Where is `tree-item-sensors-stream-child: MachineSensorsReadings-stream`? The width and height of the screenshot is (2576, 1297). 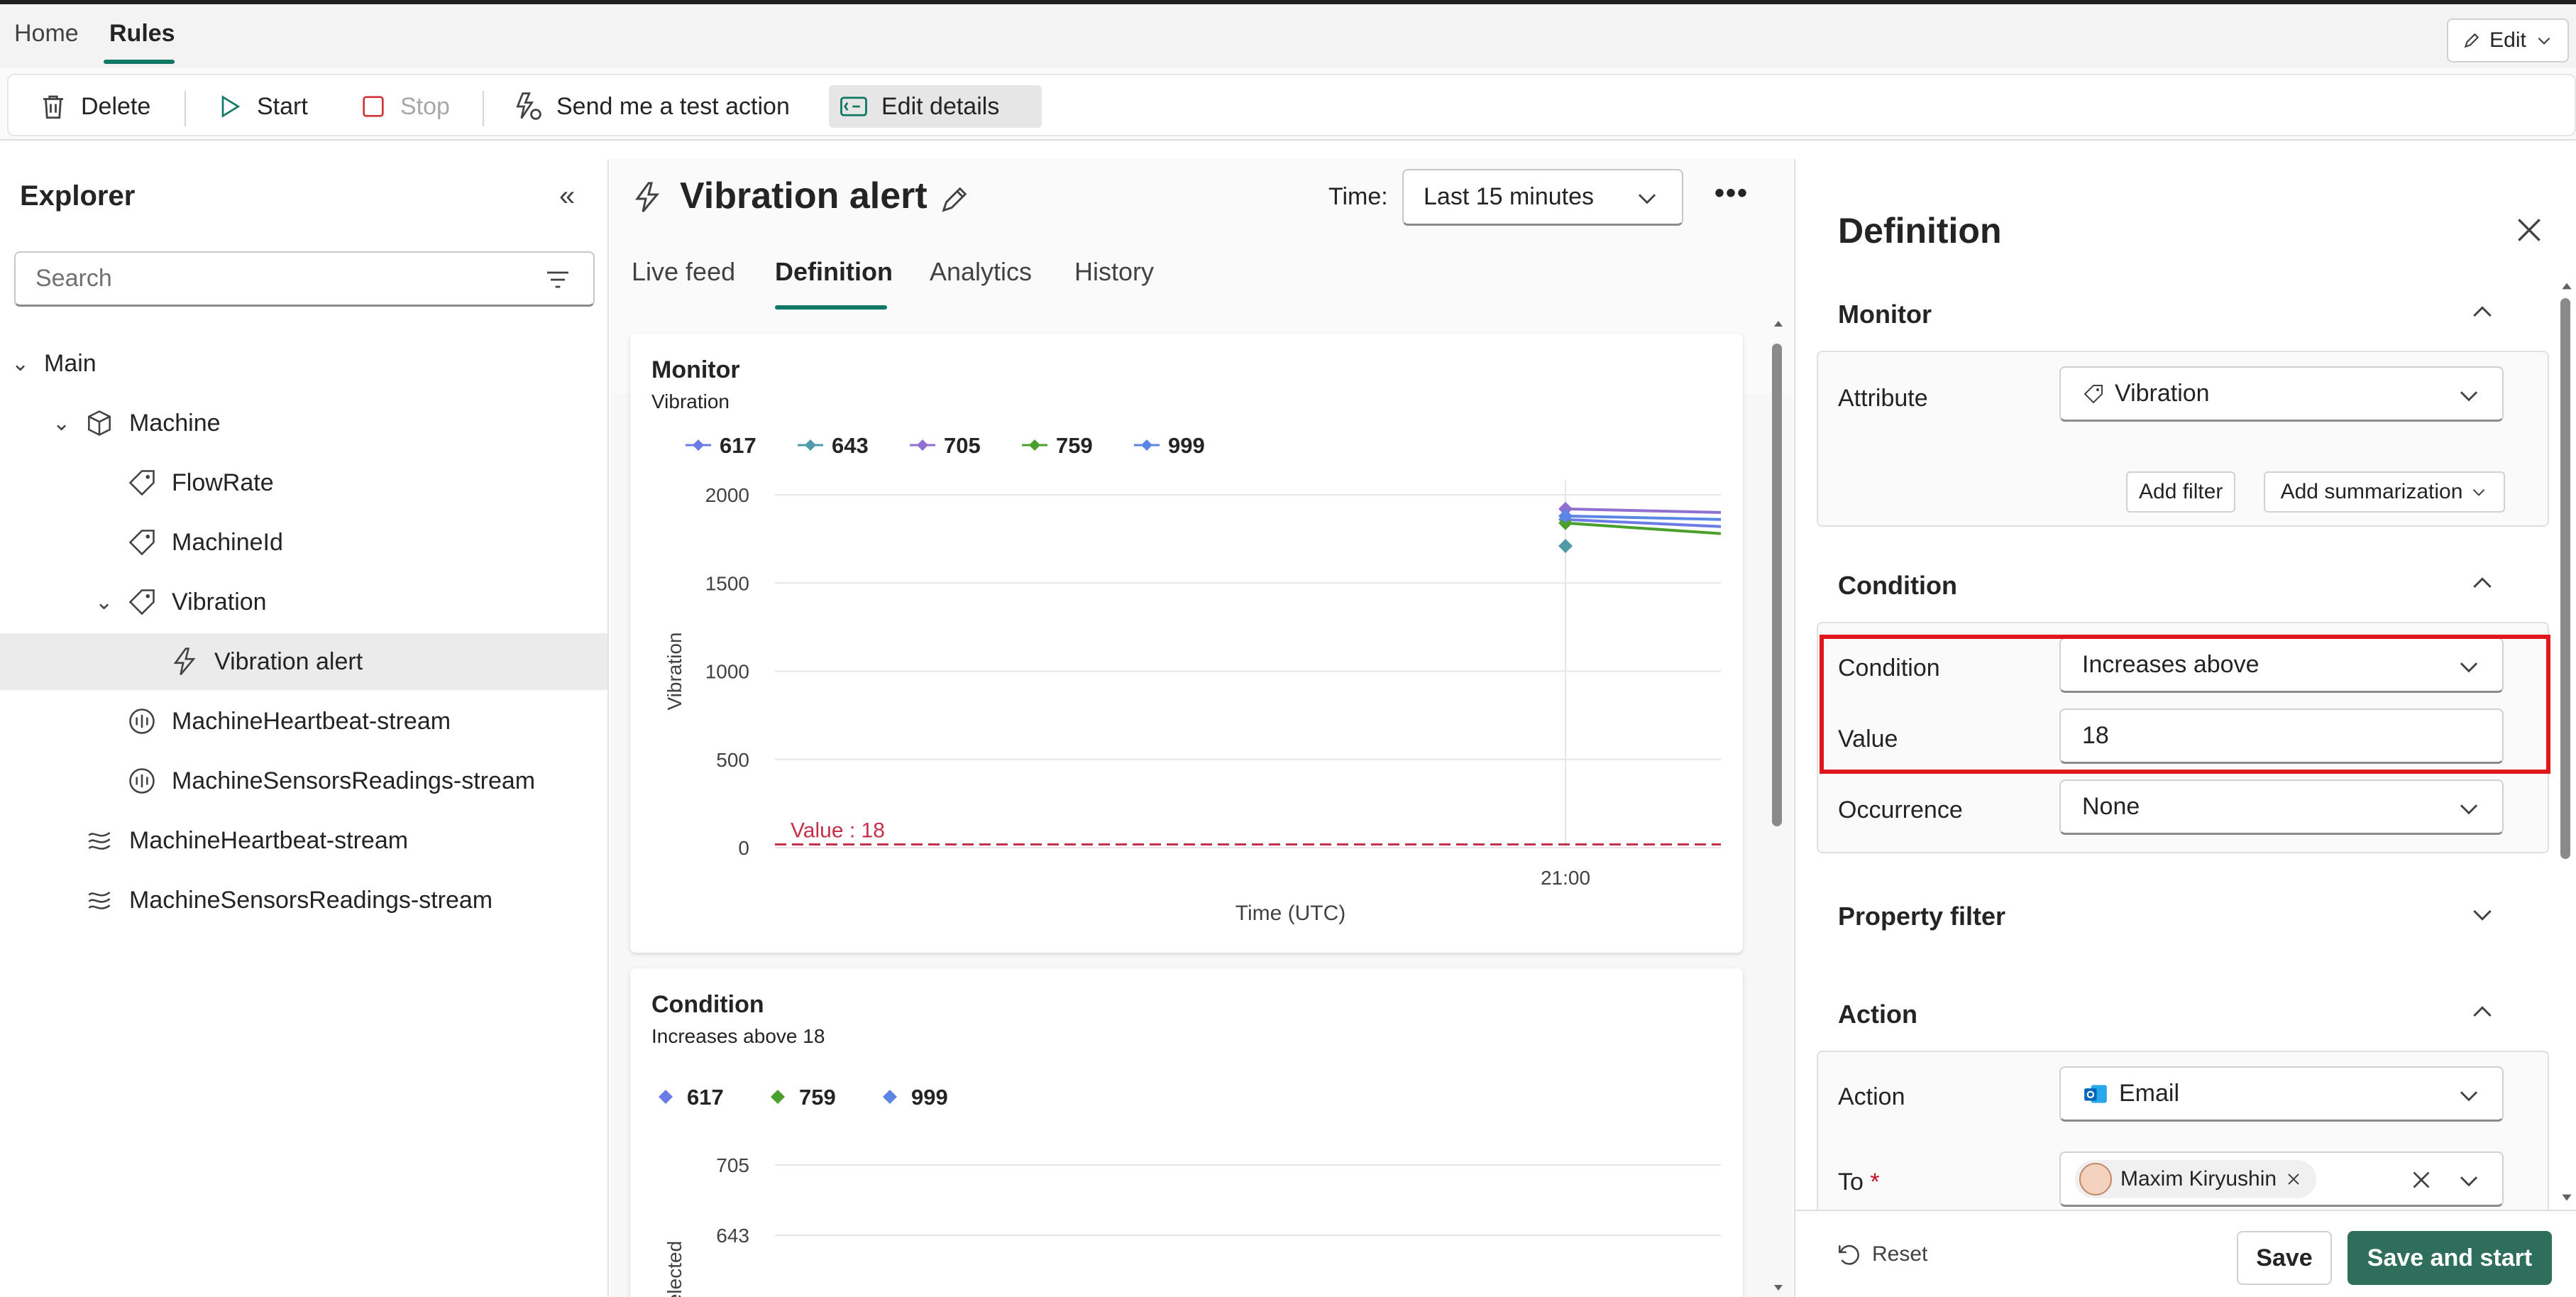 tree-item-sensors-stream-child: MachineSensorsReadings-stream is located at coordinates (303, 781).